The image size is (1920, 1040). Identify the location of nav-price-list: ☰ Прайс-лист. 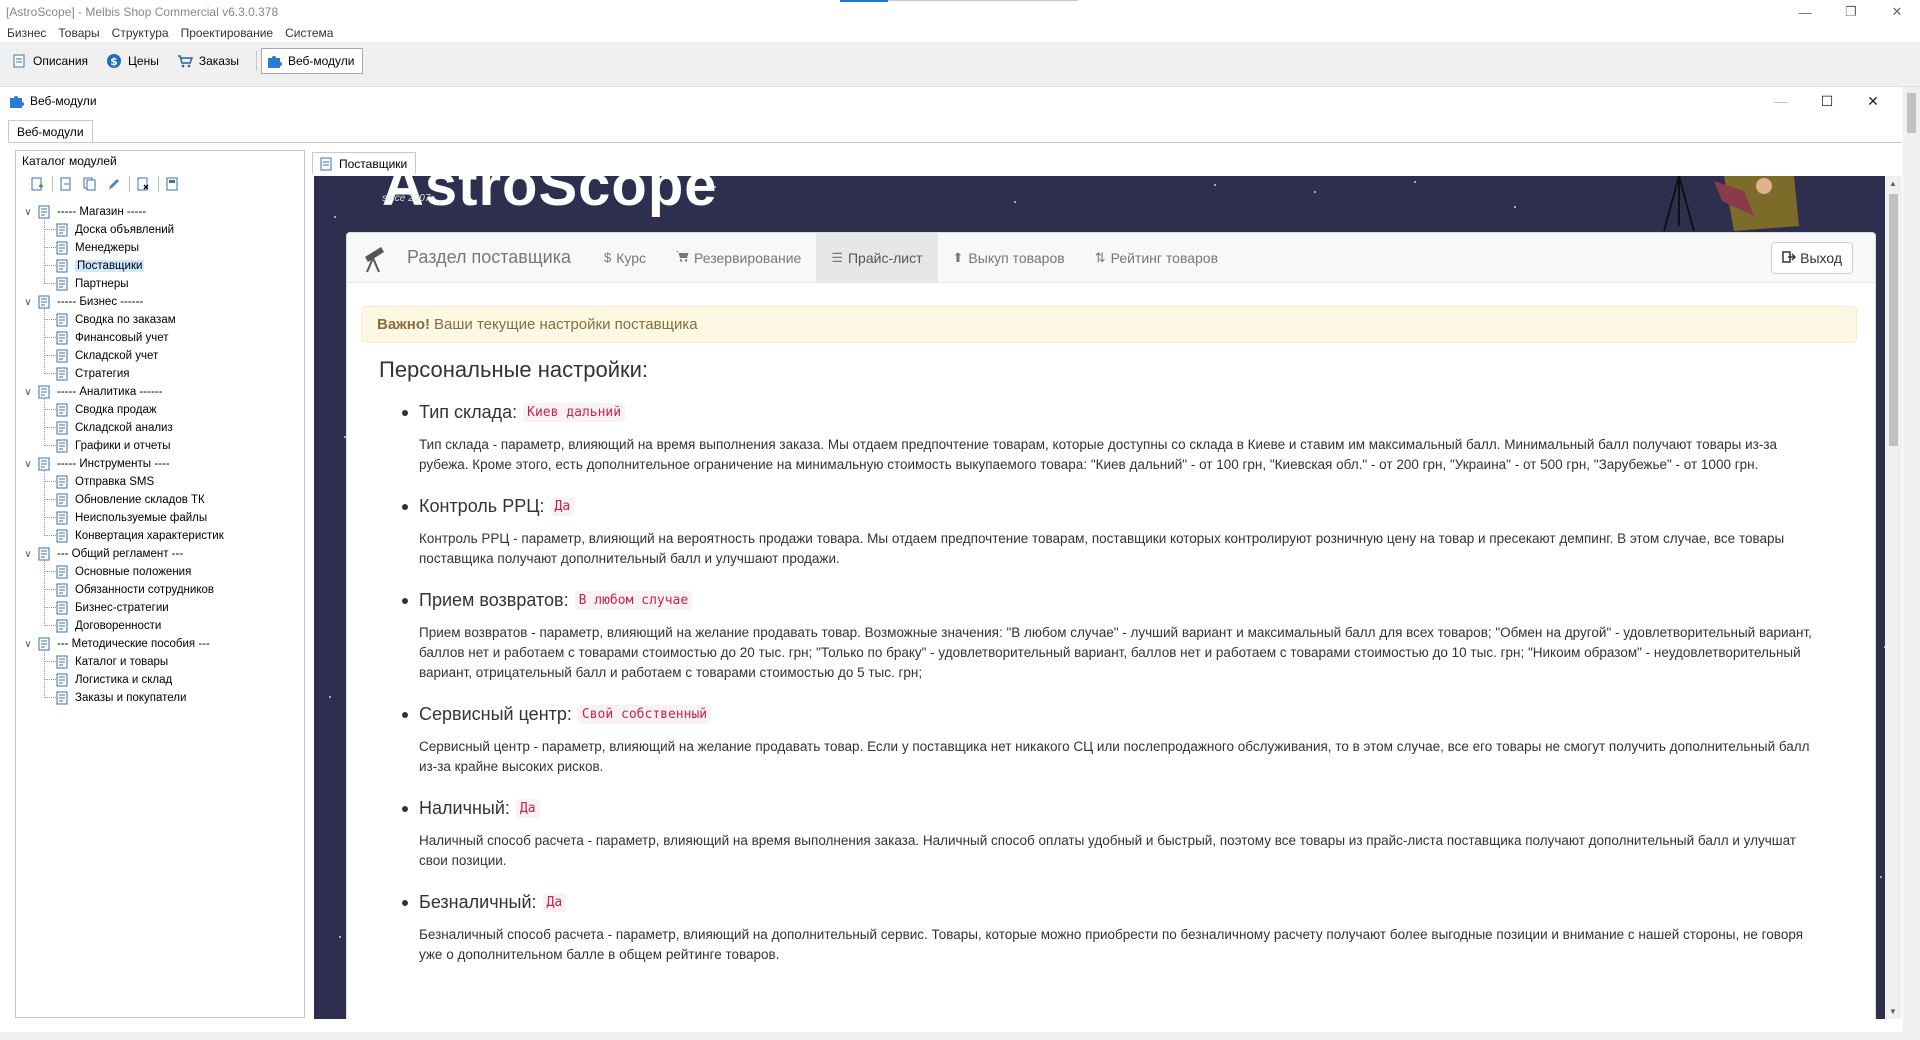
(877, 258).